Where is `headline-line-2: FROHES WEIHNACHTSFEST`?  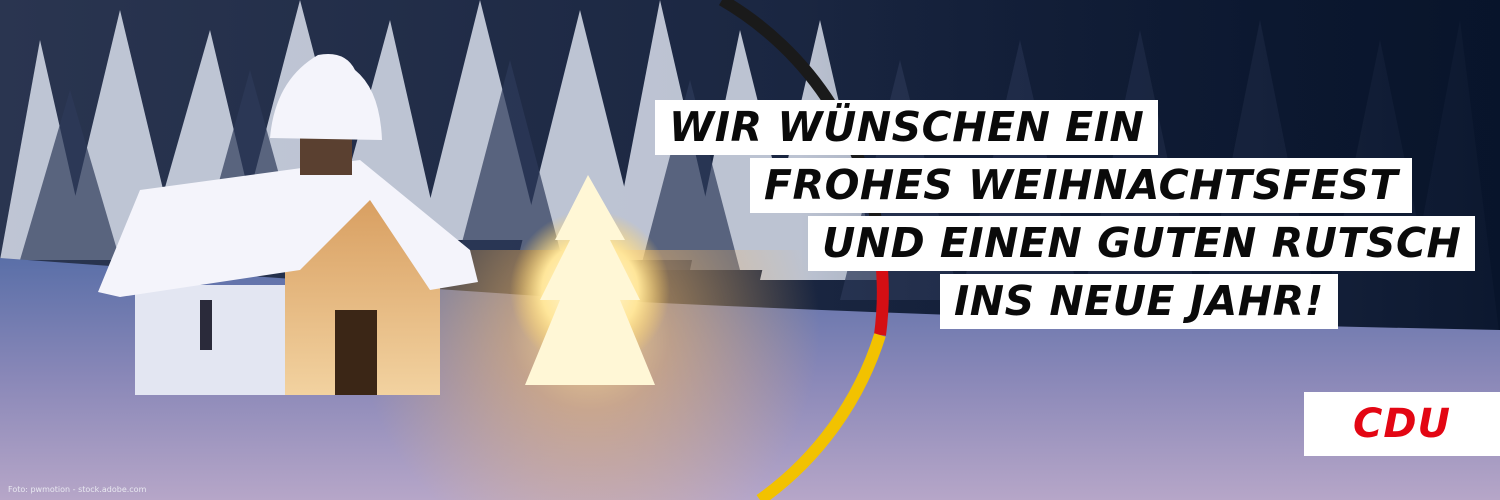
headline-line-2: FROHES WEIHNACHTSFEST is located at coordinates (1081, 185).